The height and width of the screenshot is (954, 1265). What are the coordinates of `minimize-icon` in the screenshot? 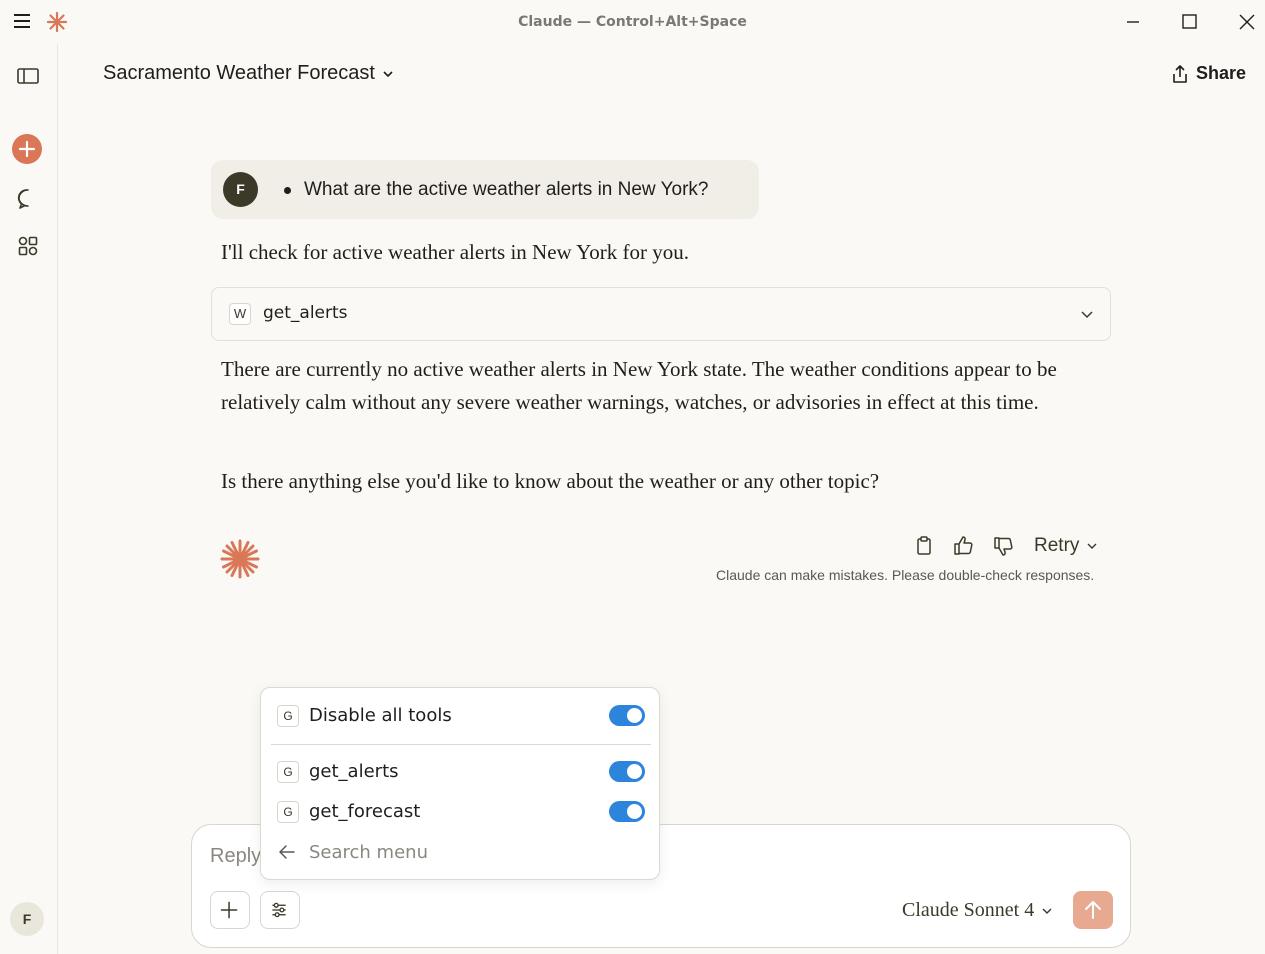 It's located at (1133, 22).